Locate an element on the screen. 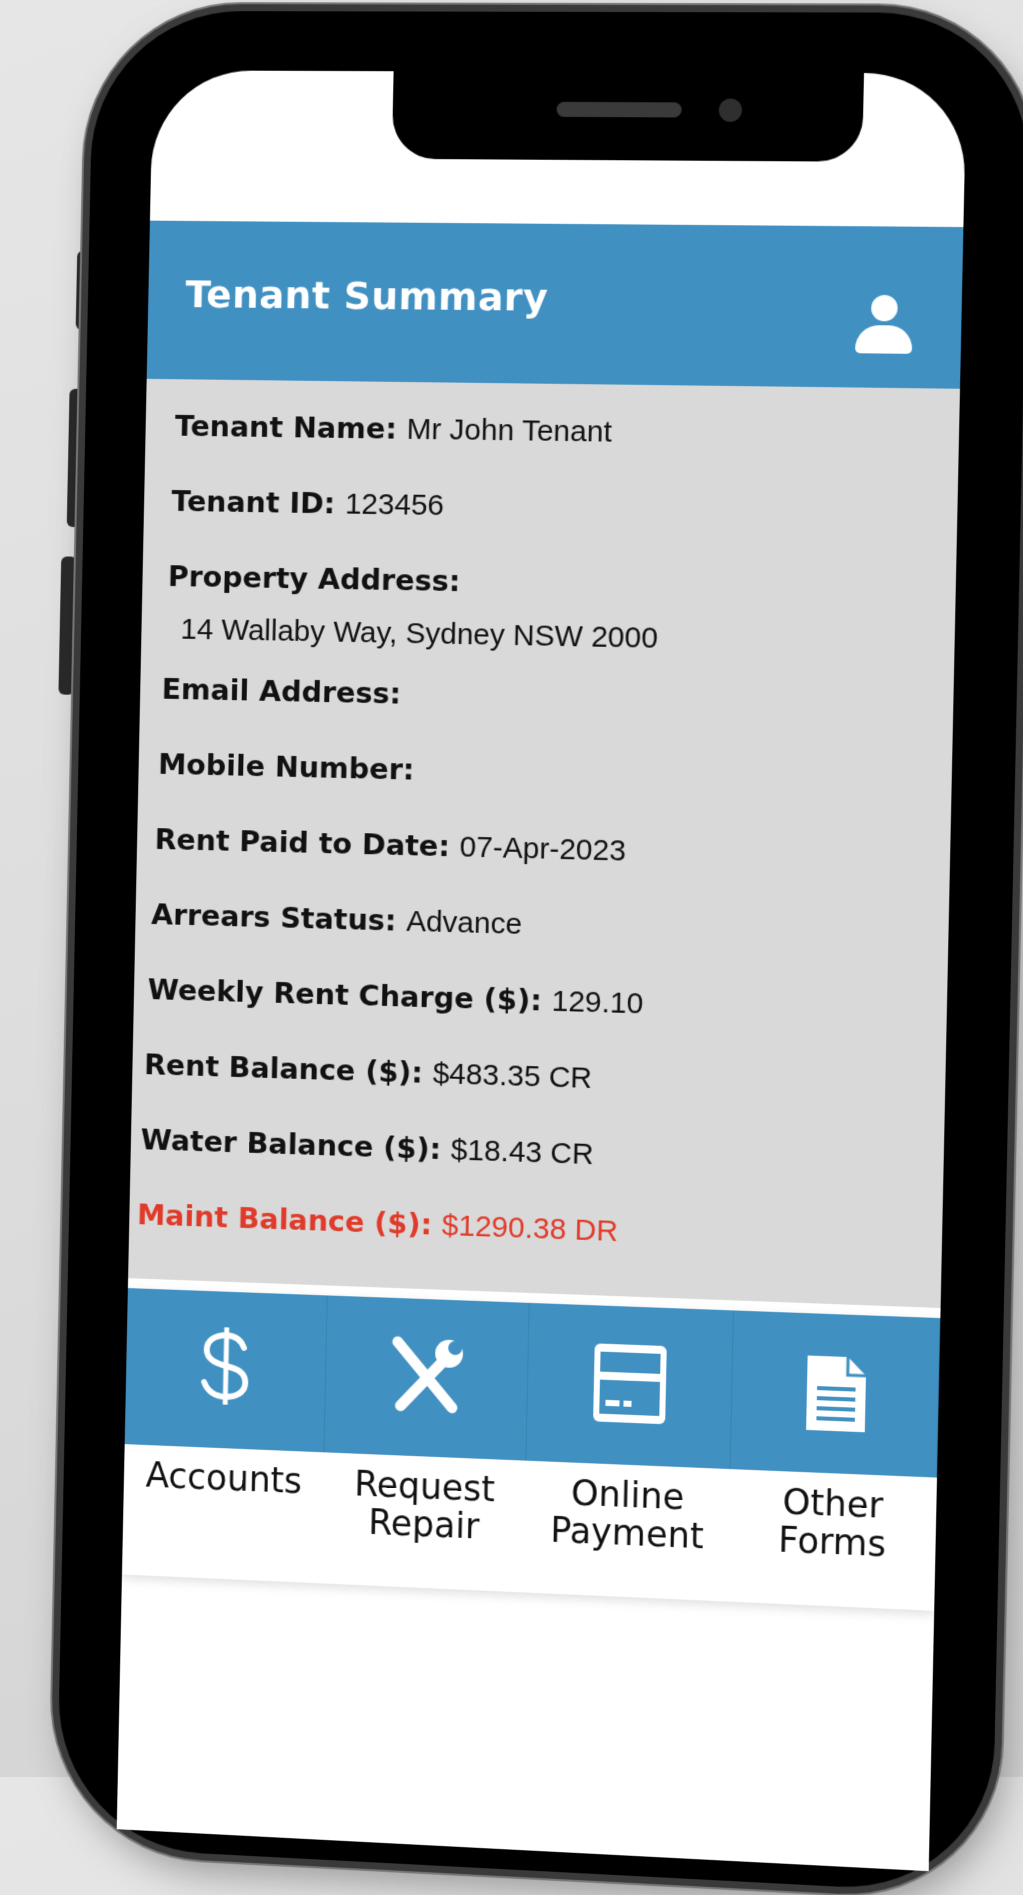 The height and width of the screenshot is (1895, 1023). volume-down-button is located at coordinates (67, 625).